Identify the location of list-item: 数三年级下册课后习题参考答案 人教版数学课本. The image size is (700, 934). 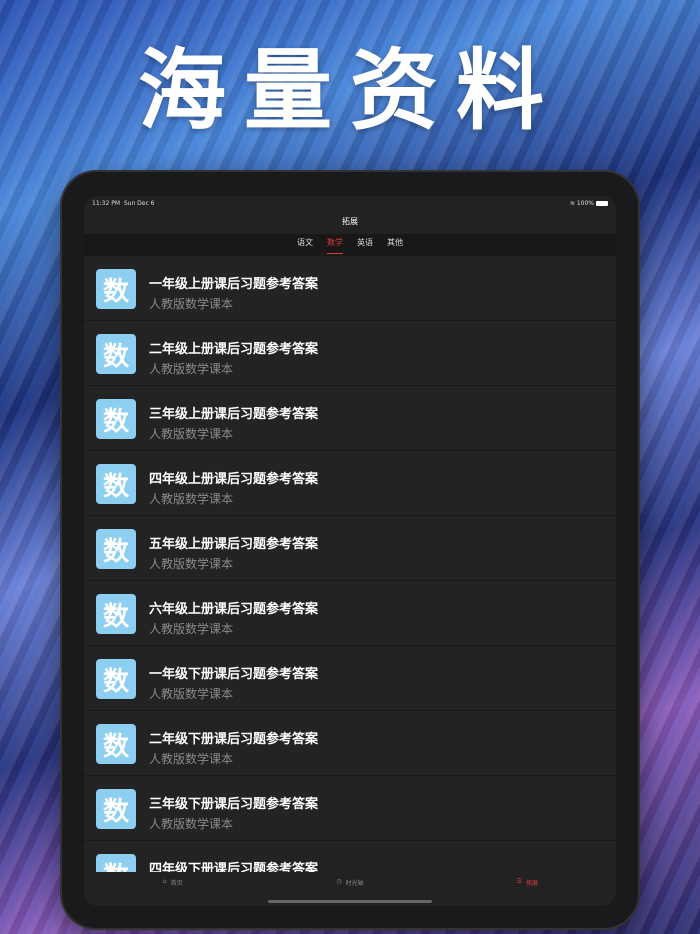
(350, 808).